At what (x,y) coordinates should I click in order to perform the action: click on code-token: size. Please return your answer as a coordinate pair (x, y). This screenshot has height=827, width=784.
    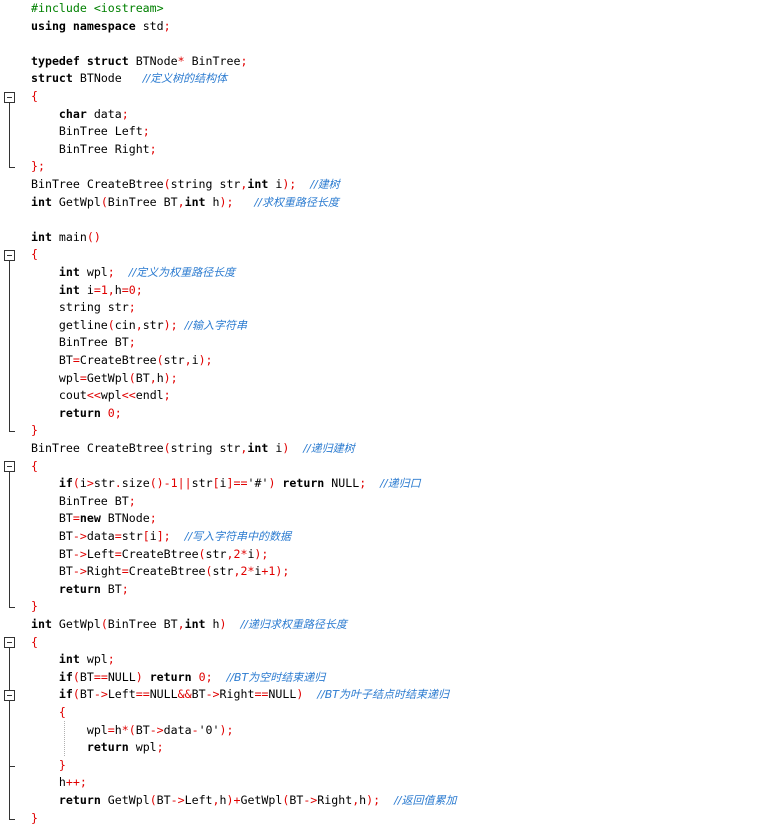
    Looking at the image, I should click on (135, 483).